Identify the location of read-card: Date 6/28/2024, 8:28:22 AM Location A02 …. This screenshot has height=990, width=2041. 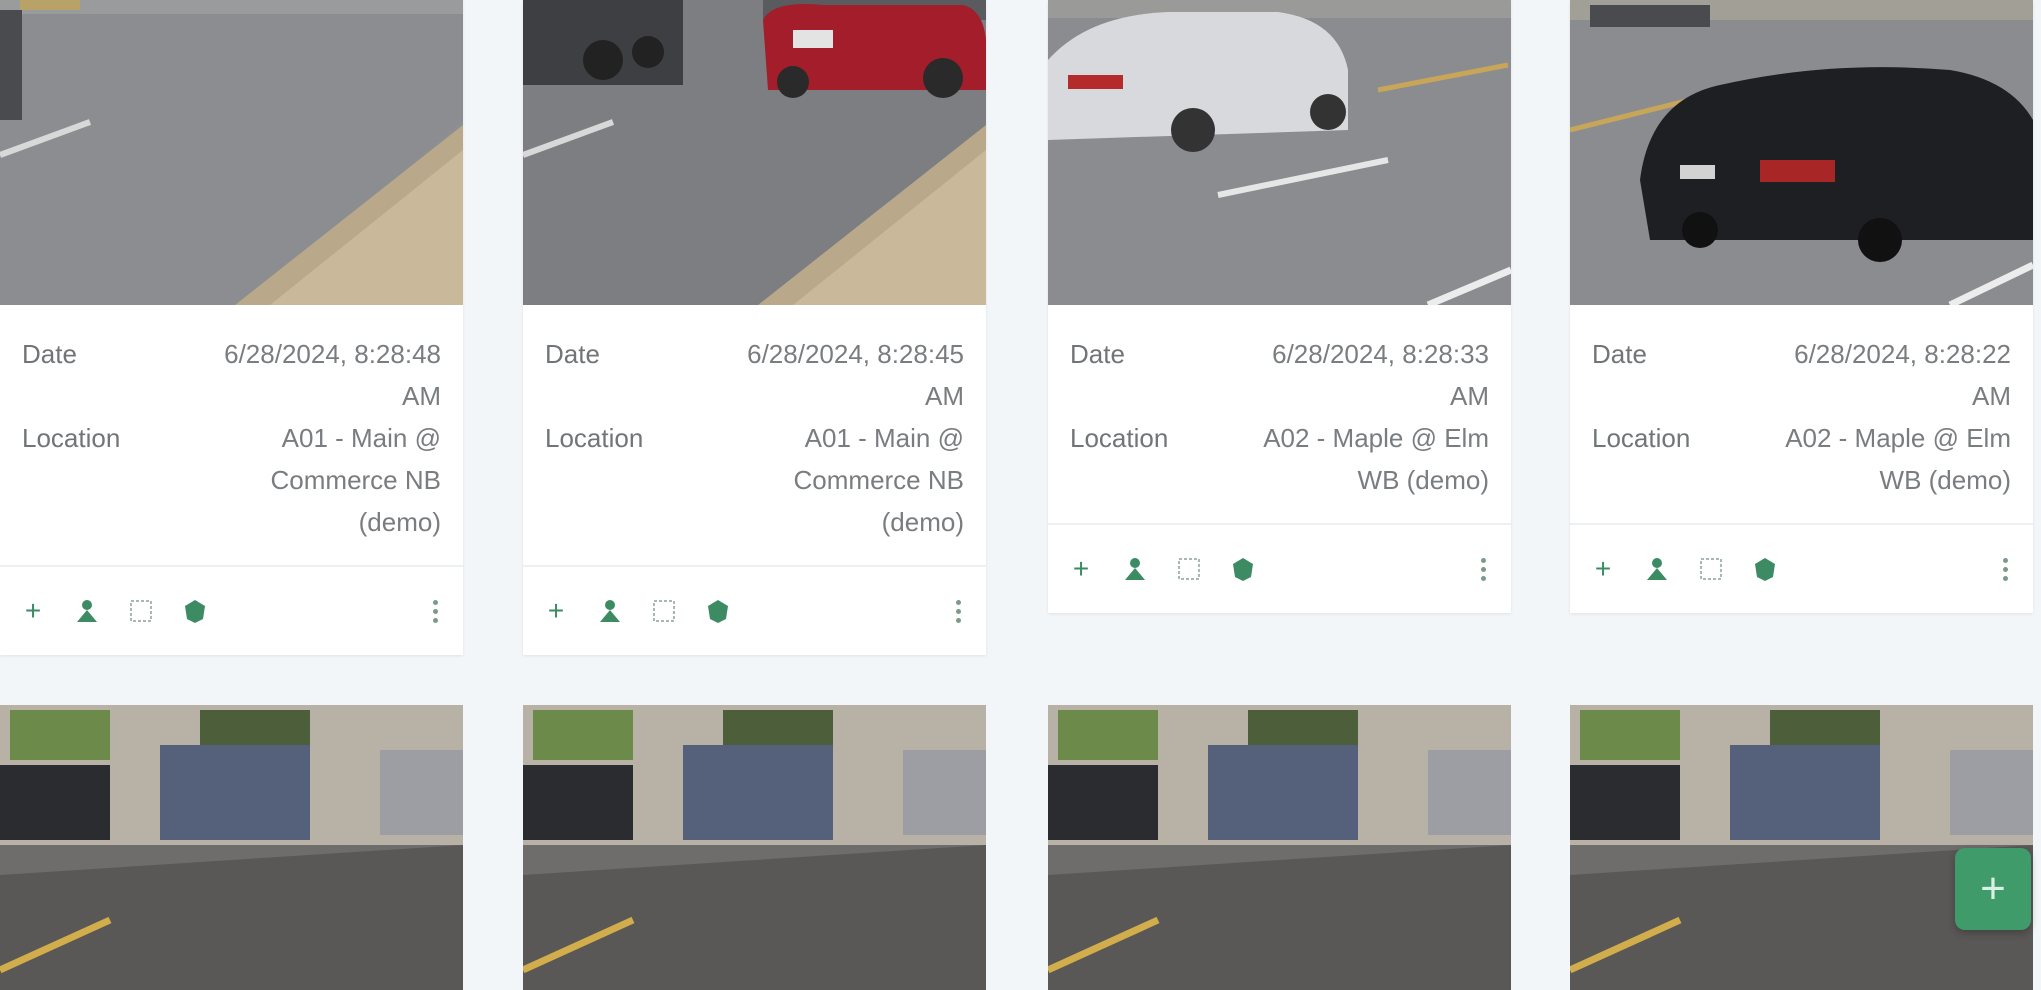
(1801, 306).